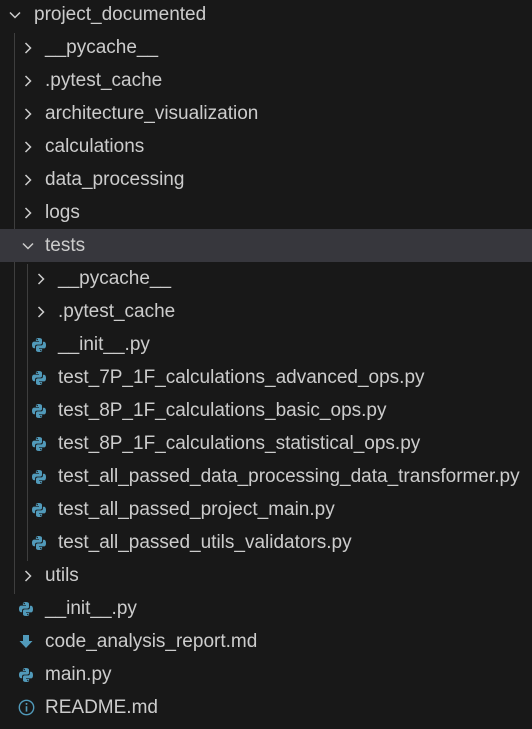 This screenshot has height=729, width=532. I want to click on tree-item-readme-md: README.md, so click(266, 707).